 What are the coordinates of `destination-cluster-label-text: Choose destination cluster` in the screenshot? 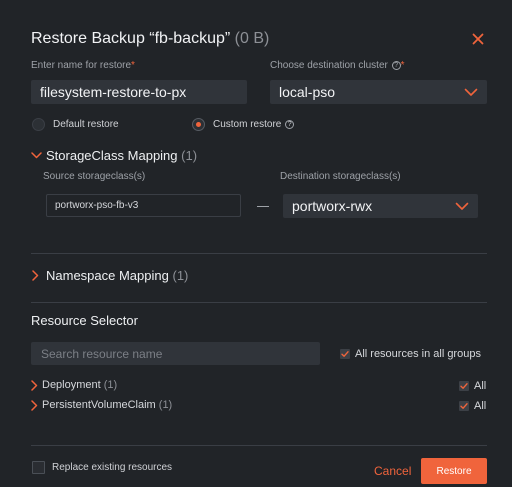 It's located at (329, 65).